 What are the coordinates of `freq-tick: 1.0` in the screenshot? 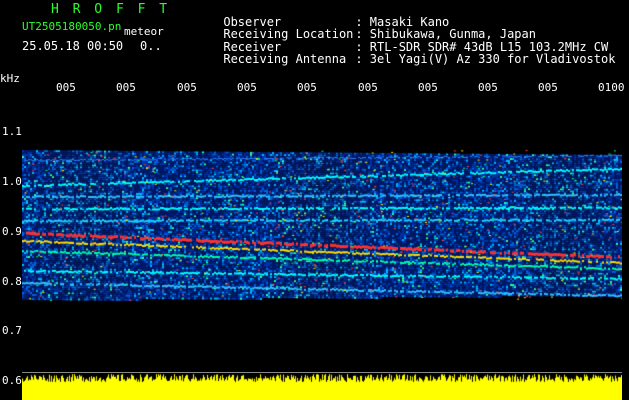 It's located at (12, 181).